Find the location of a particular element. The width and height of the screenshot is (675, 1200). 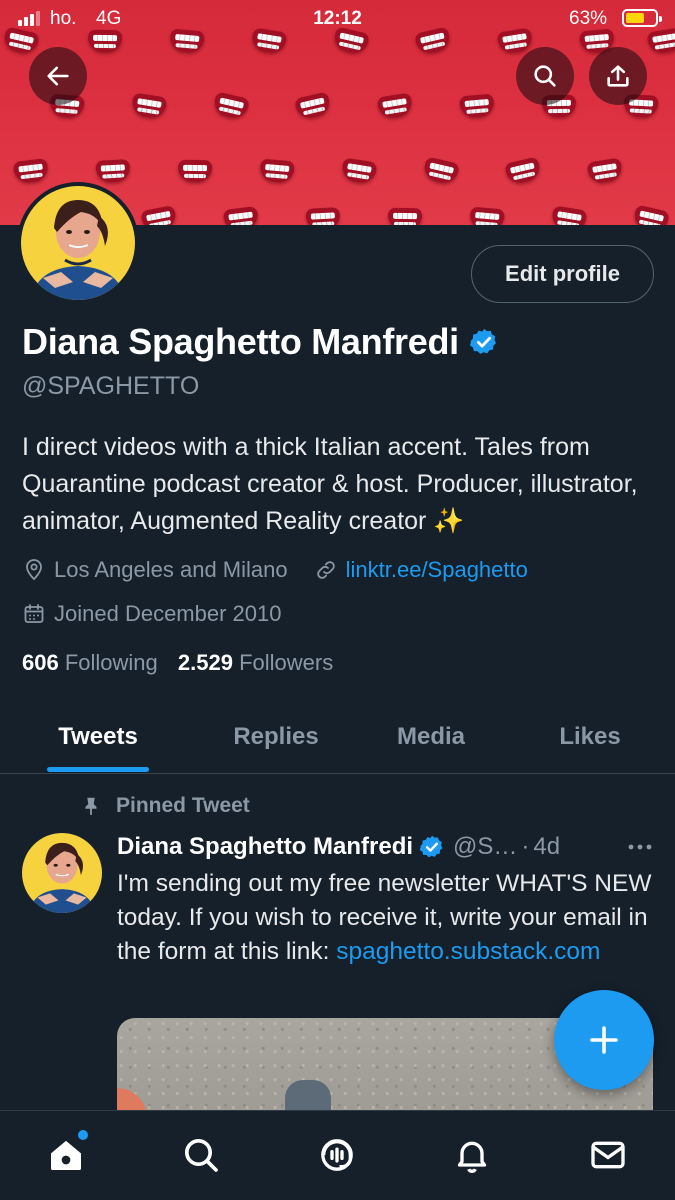

followers-label: Followers is located at coordinates (286, 662).